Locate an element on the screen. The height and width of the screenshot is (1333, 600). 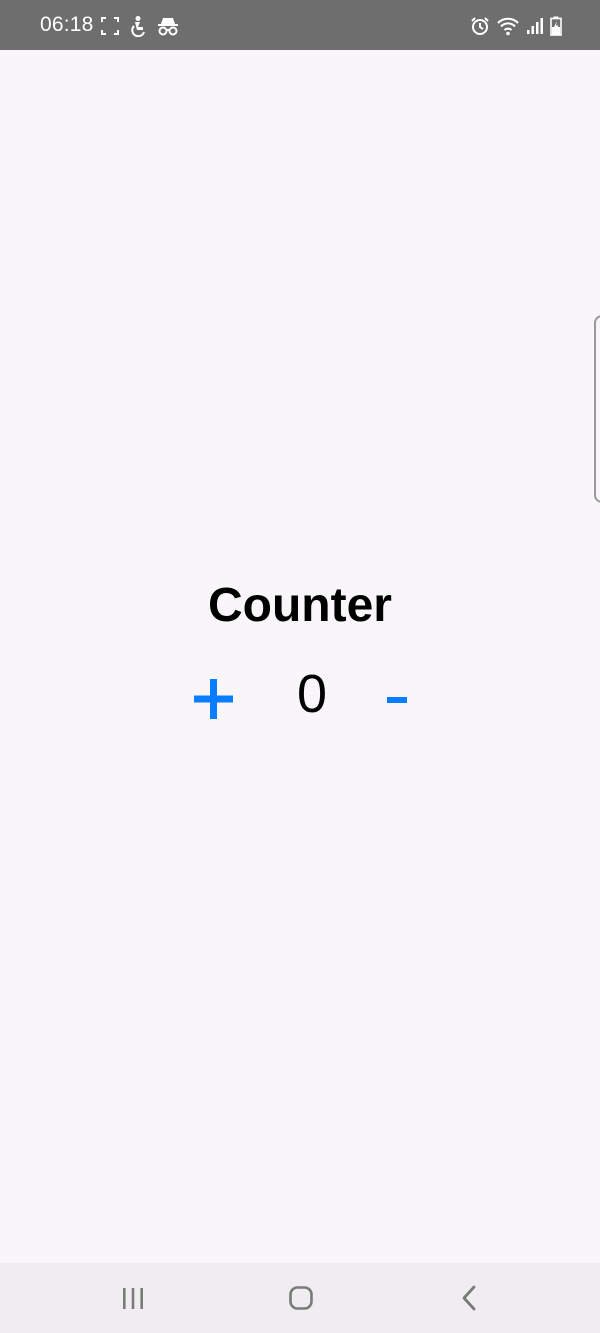
increment-button is located at coordinates (214, 696).